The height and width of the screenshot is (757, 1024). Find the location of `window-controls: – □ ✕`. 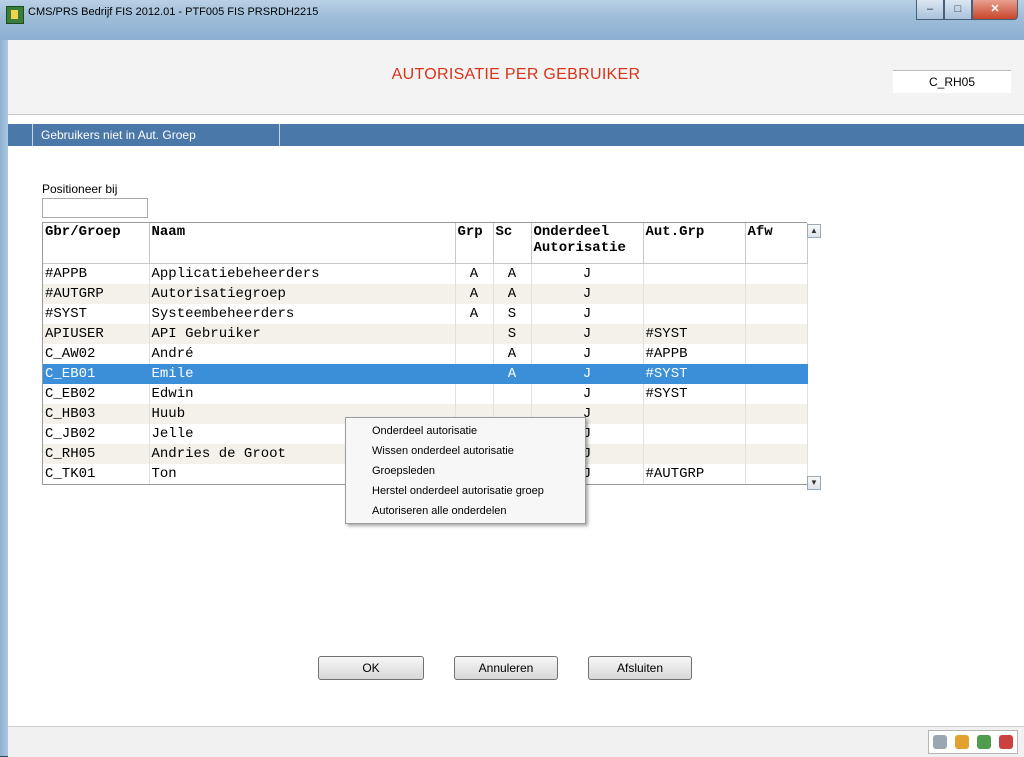

window-controls: – □ ✕ is located at coordinates (967, 10).